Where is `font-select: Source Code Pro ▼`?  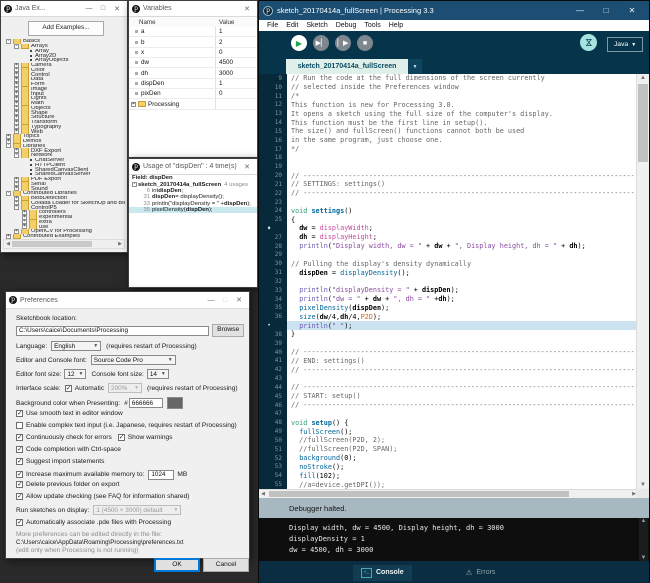
font-select: Source Code Pro ▼ is located at coordinates (133, 360).